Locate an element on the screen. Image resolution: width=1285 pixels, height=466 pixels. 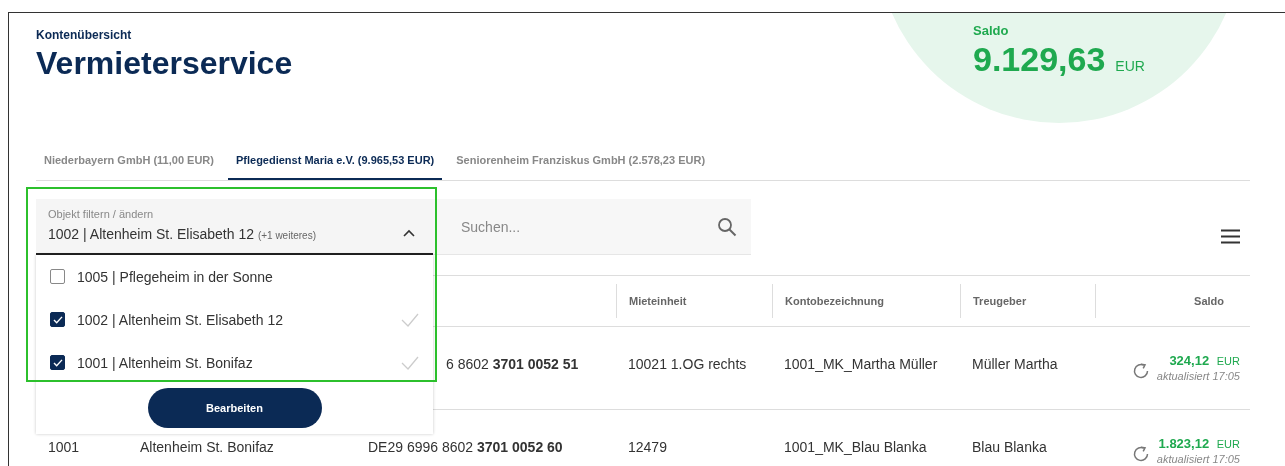
column-header: Treugeber is located at coordinates (1027, 301).